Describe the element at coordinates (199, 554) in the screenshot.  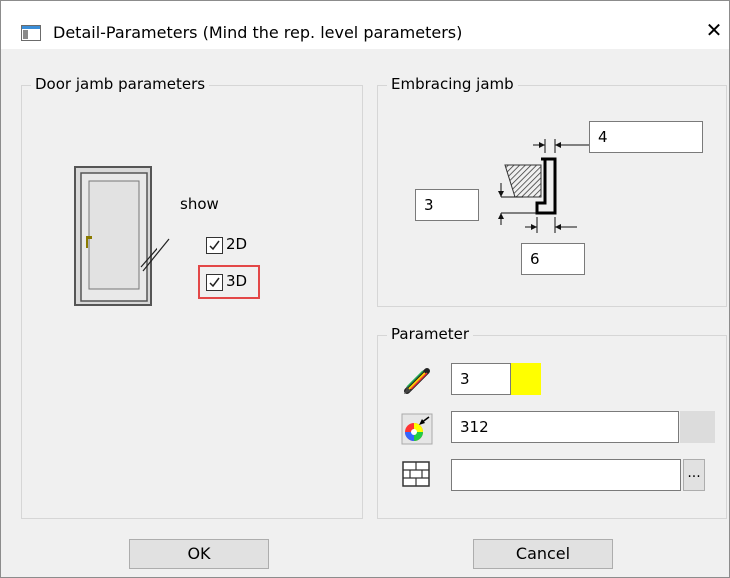
I see `ok-button: OK` at that location.